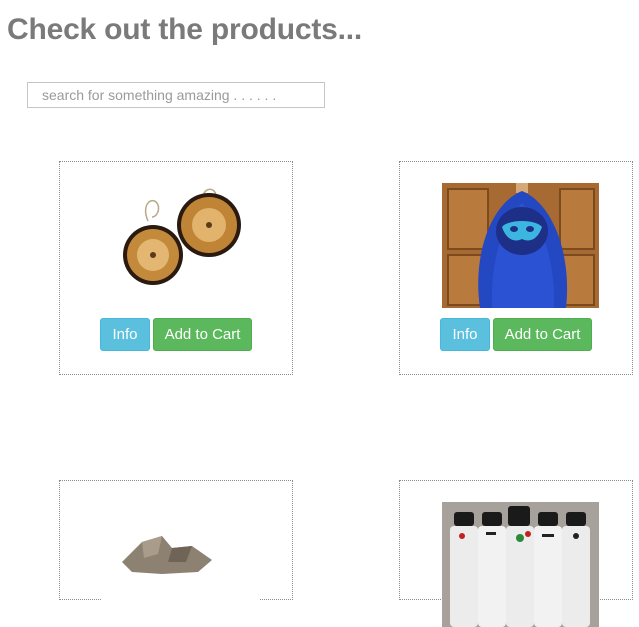 This screenshot has width=639, height=627. Describe the element at coordinates (180, 564) in the screenshot. I see `stone-sculpture-image` at that location.